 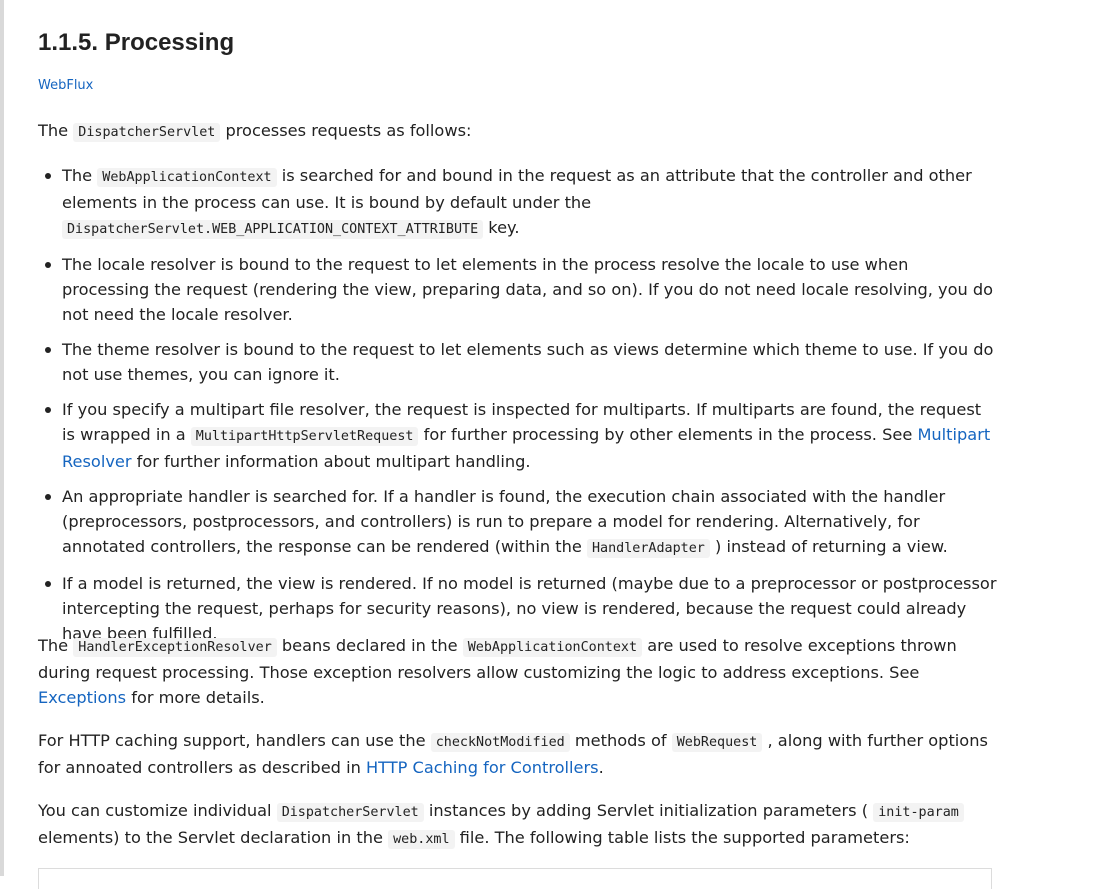 What do you see at coordinates (717, 742) in the screenshot?
I see `code-webrequest: WebRequest` at bounding box center [717, 742].